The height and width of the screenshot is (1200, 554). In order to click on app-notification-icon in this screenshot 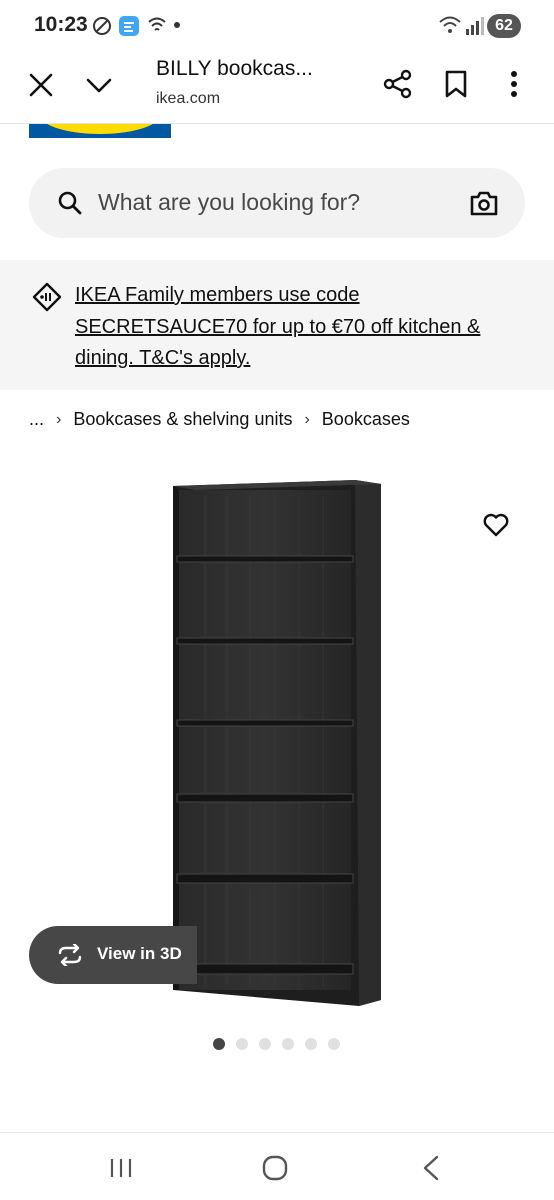, I will do `click(129, 26)`.